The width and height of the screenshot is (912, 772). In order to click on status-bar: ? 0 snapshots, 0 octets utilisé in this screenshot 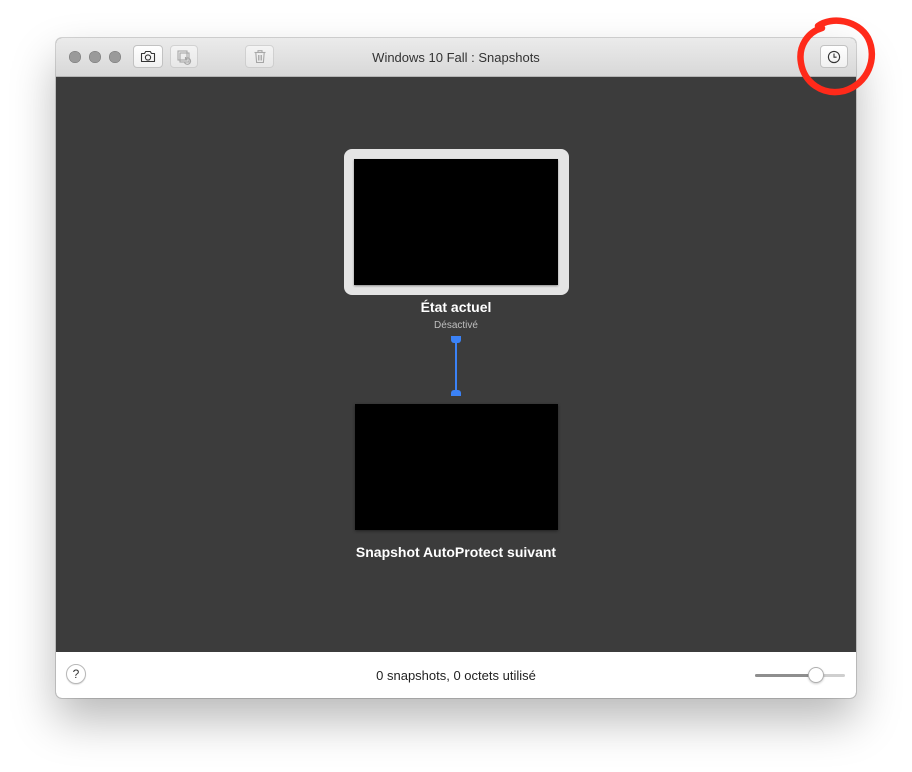, I will do `click(456, 675)`.